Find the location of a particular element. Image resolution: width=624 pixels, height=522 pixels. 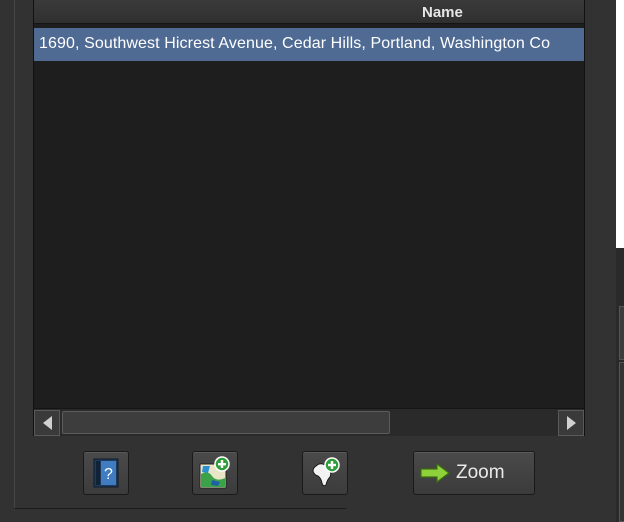

add-region-icon is located at coordinates (326, 472).